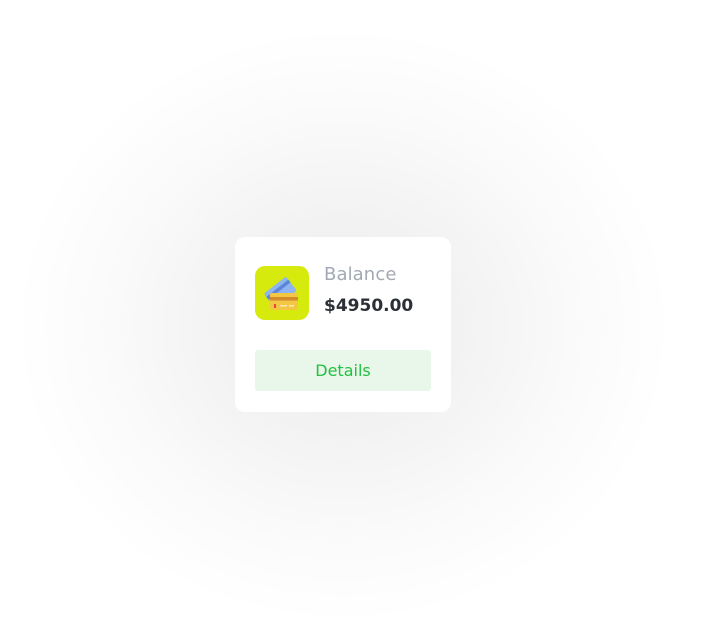  I want to click on balance-label: Balance, so click(360, 274).